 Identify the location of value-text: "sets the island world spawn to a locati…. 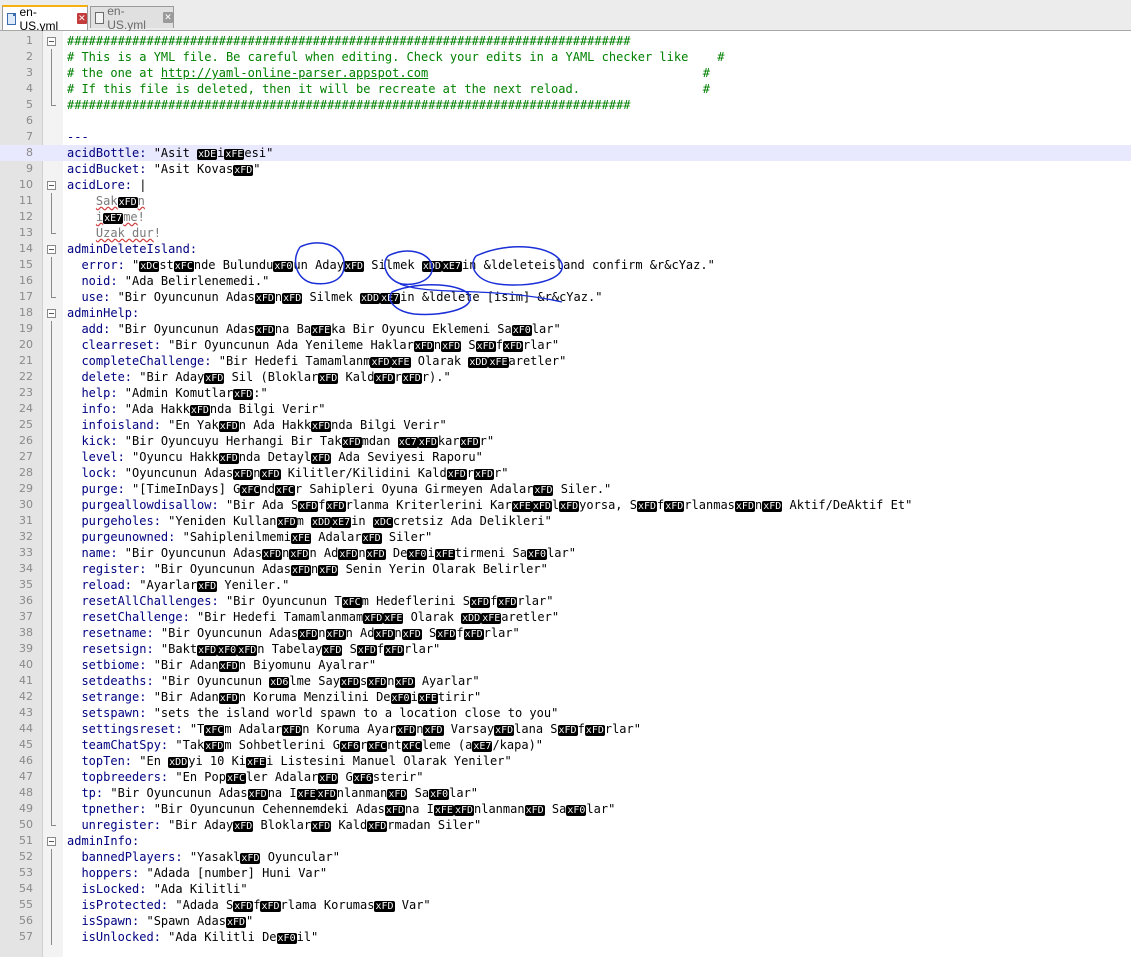
(352, 713).